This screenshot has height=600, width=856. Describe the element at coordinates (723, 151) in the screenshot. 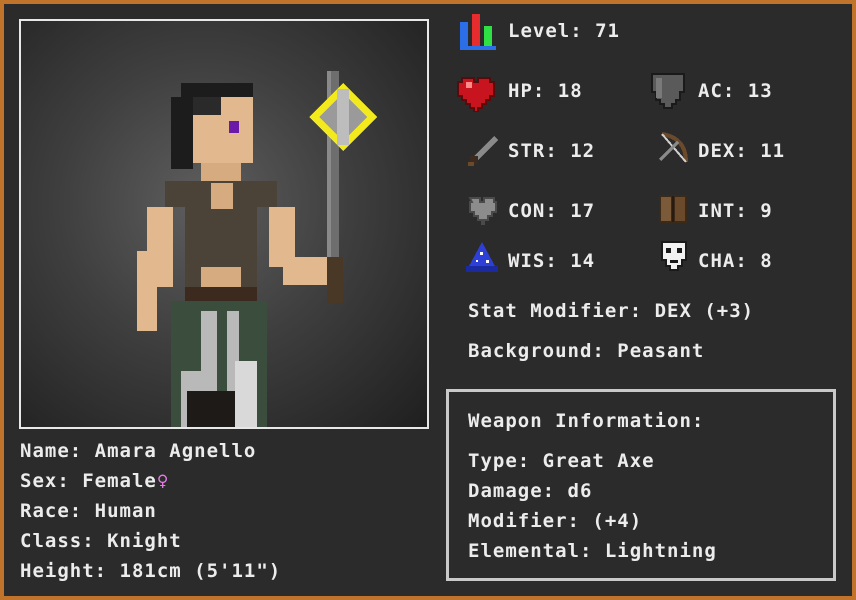

I see `dex-label: DEX:` at that location.